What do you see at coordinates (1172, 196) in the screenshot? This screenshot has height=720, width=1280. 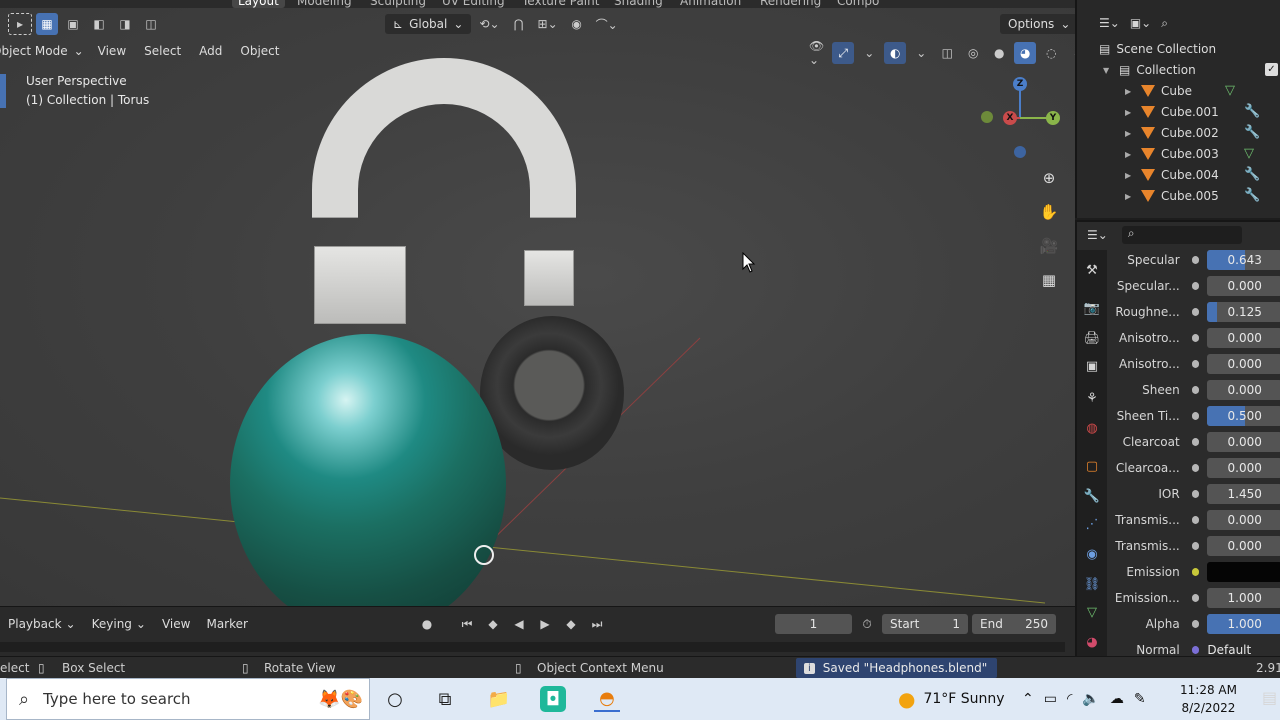 I see `list-item: ▶ Cube.005` at bounding box center [1172, 196].